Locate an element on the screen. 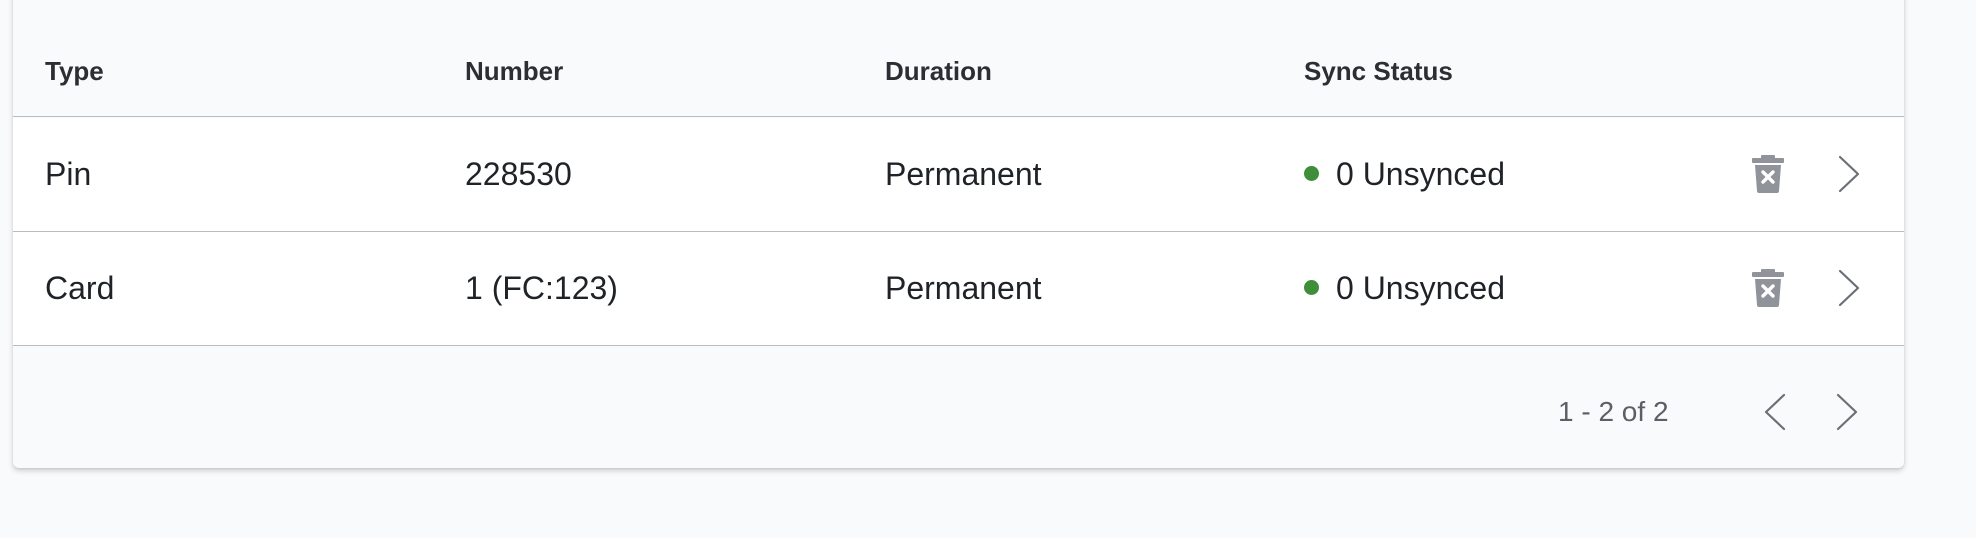  credential-number: 1 (FC:123) is located at coordinates (541, 288).